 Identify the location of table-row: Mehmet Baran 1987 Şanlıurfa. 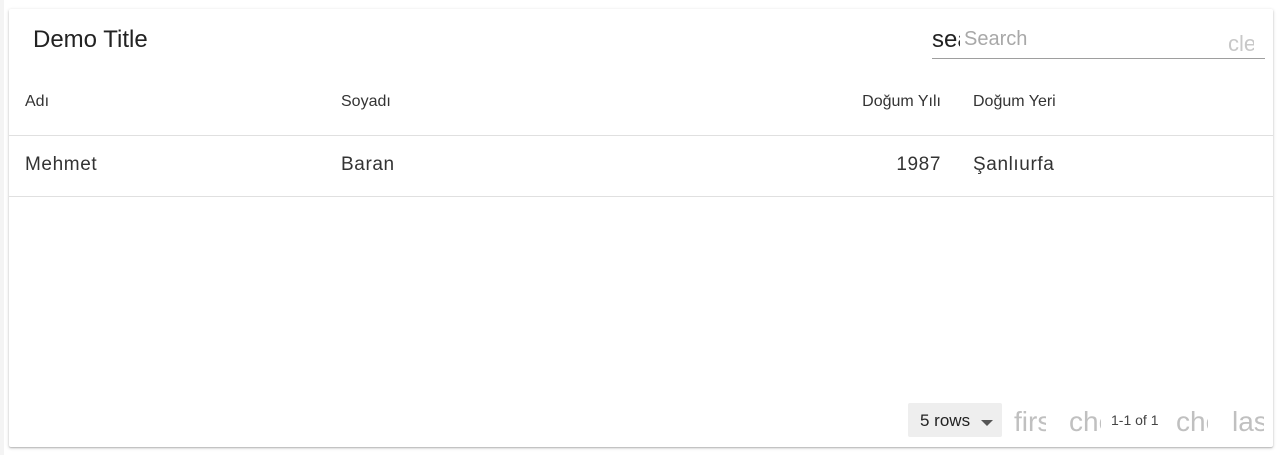
(641, 166).